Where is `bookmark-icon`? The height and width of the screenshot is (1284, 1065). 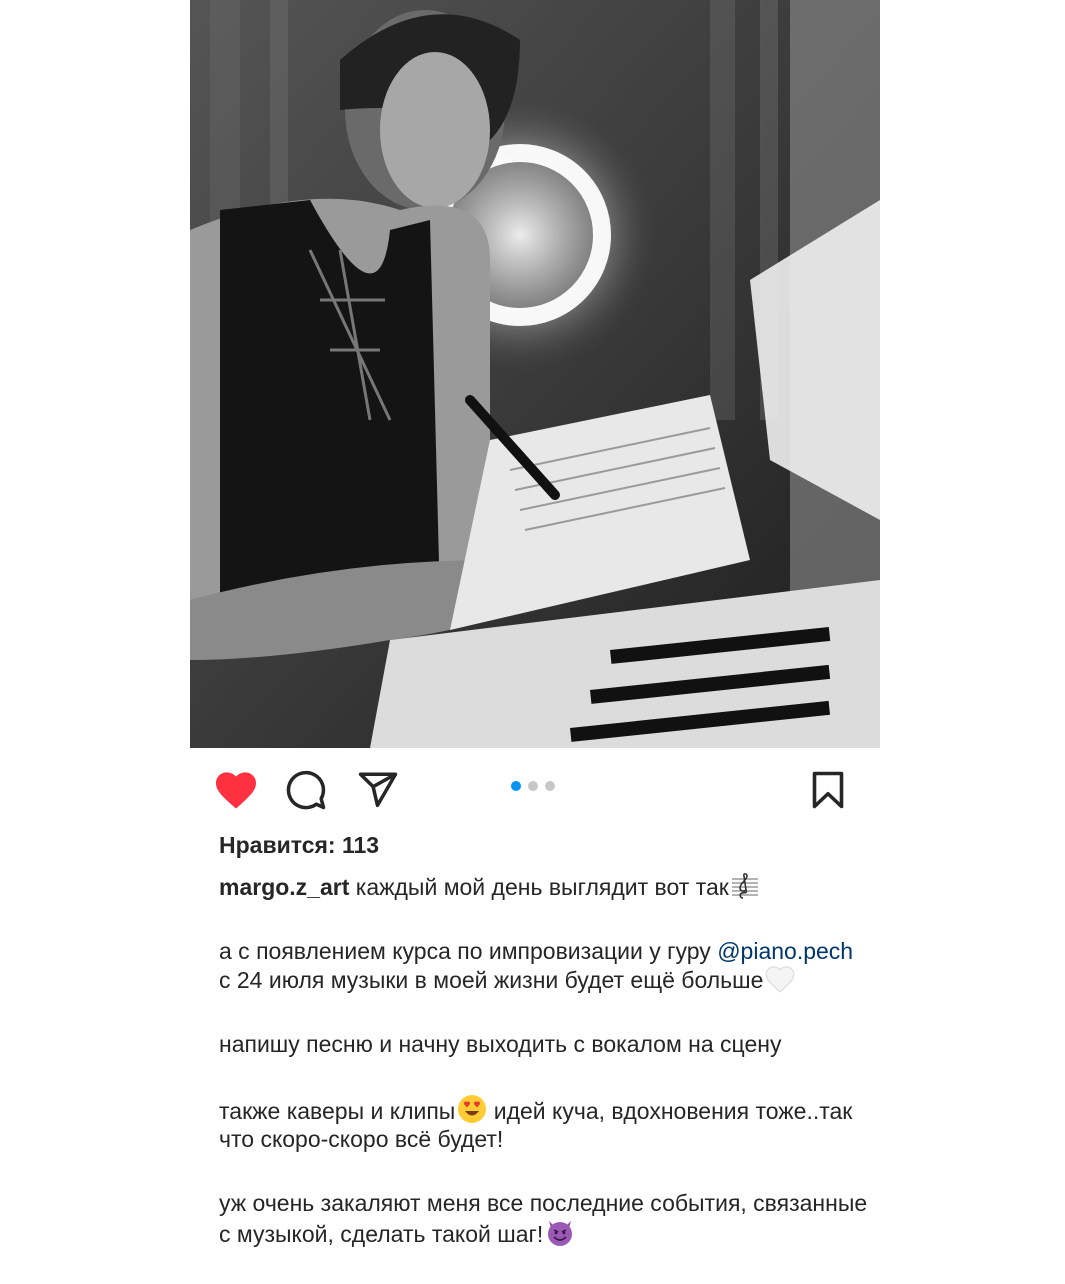
bookmark-icon is located at coordinates (828, 790).